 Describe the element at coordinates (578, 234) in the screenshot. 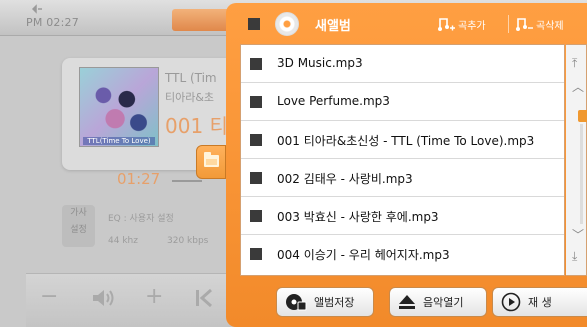

I see `scroll-down-icon: ﹀` at that location.